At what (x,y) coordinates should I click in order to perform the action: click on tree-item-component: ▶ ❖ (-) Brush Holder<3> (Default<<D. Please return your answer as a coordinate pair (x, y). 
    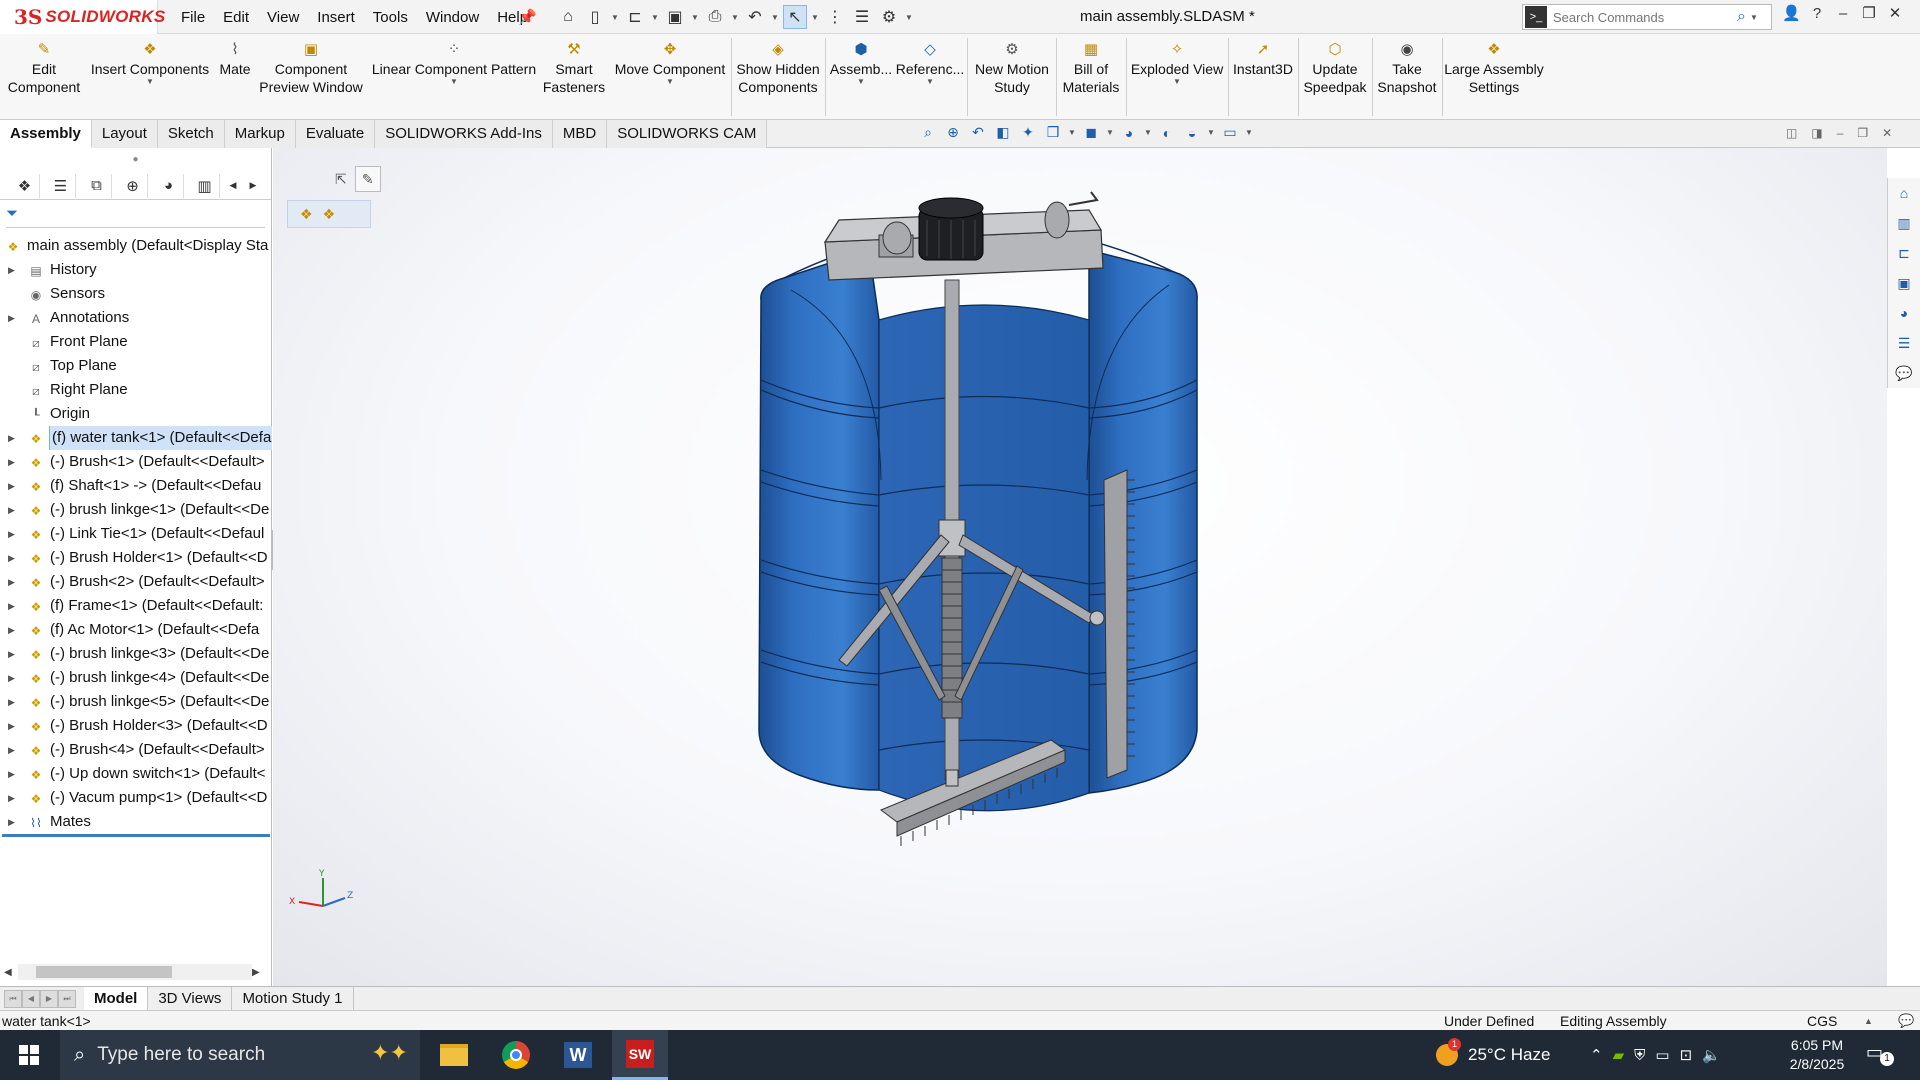
    Looking at the image, I should click on (136, 726).